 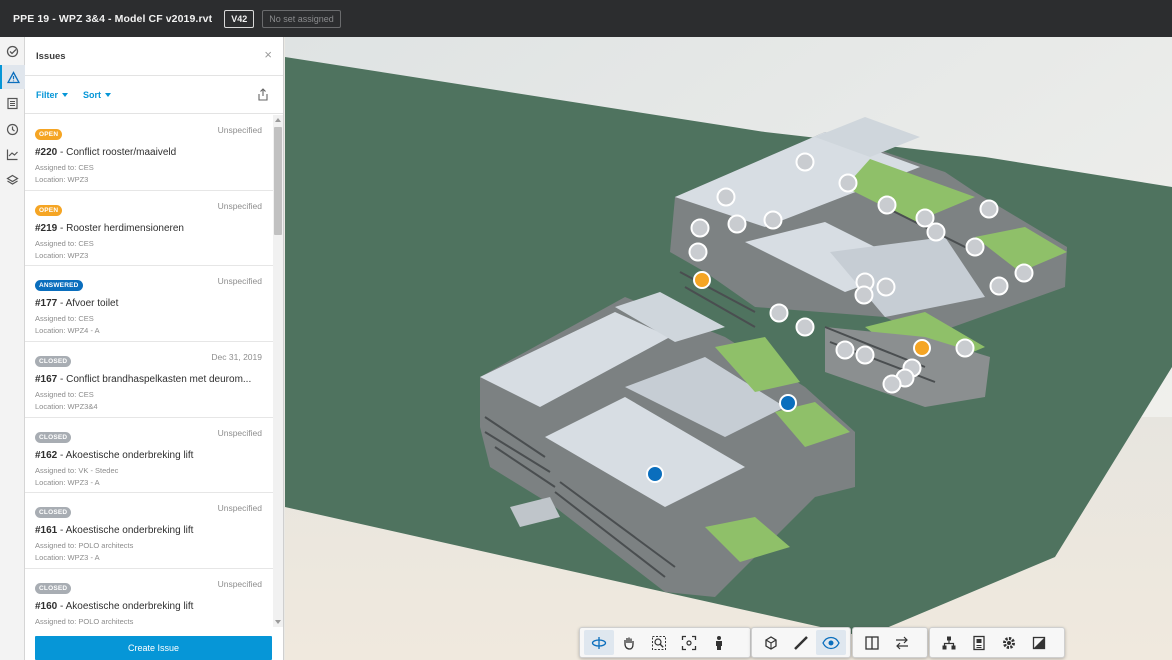 I want to click on sort-button: Sort, so click(x=97, y=94).